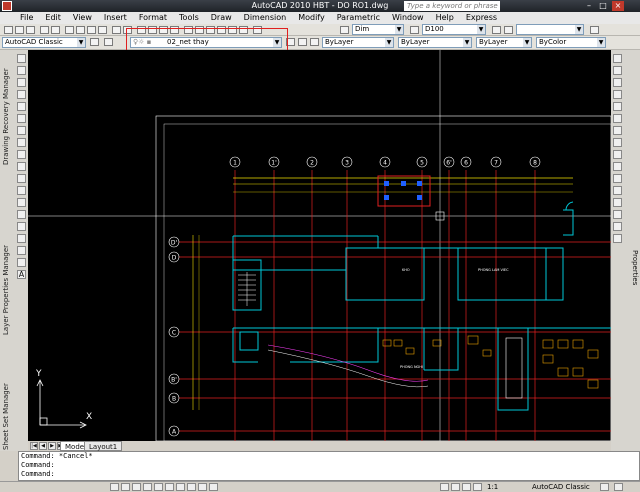  I want to click on grid-icon, so click(125, 487).